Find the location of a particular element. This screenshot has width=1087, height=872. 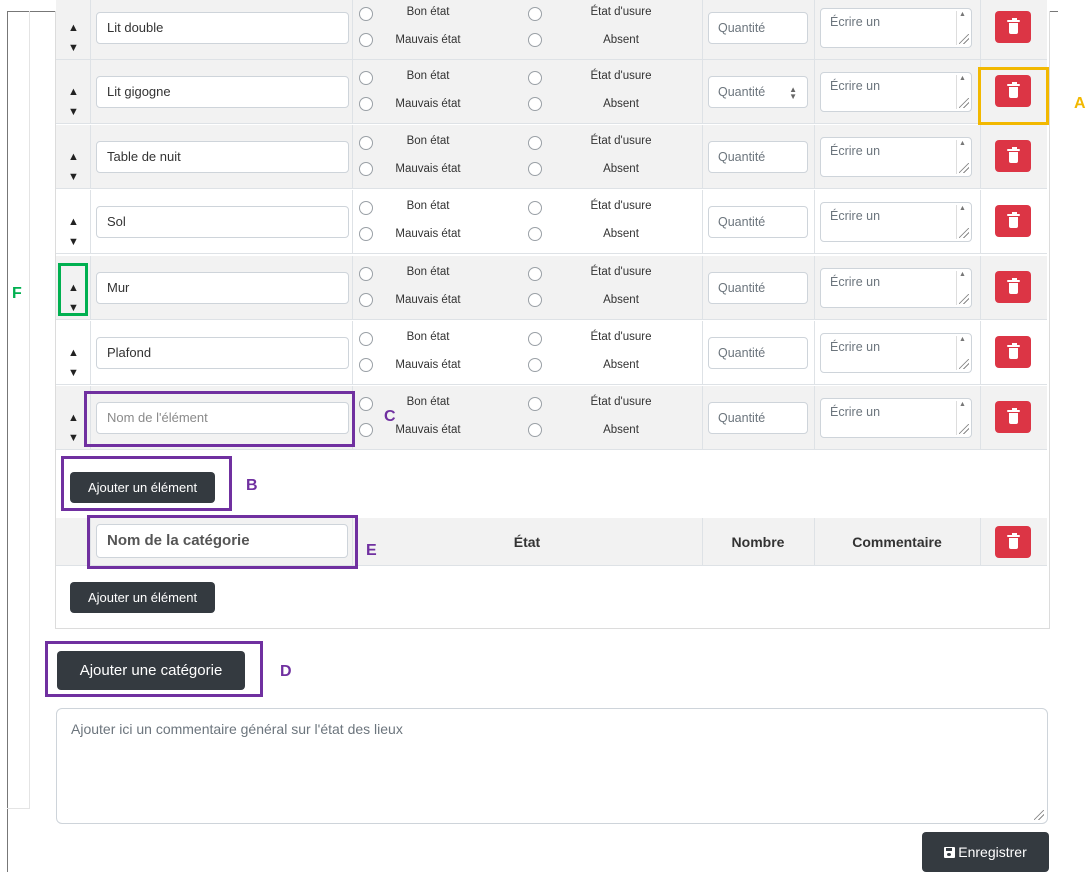

delete-category-button is located at coordinates (1013, 542).